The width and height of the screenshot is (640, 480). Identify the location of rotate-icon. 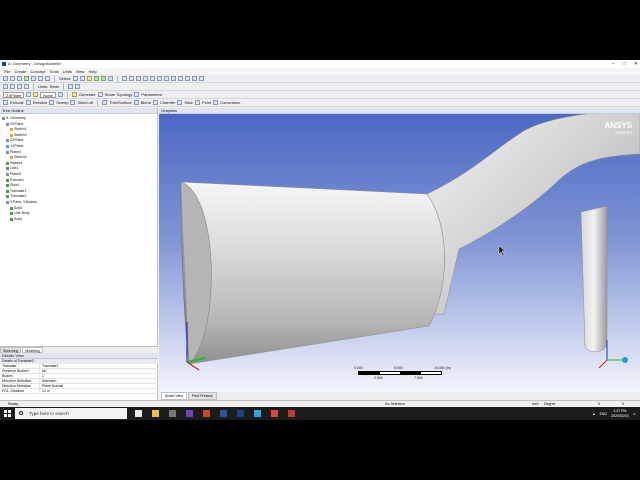
(125, 78).